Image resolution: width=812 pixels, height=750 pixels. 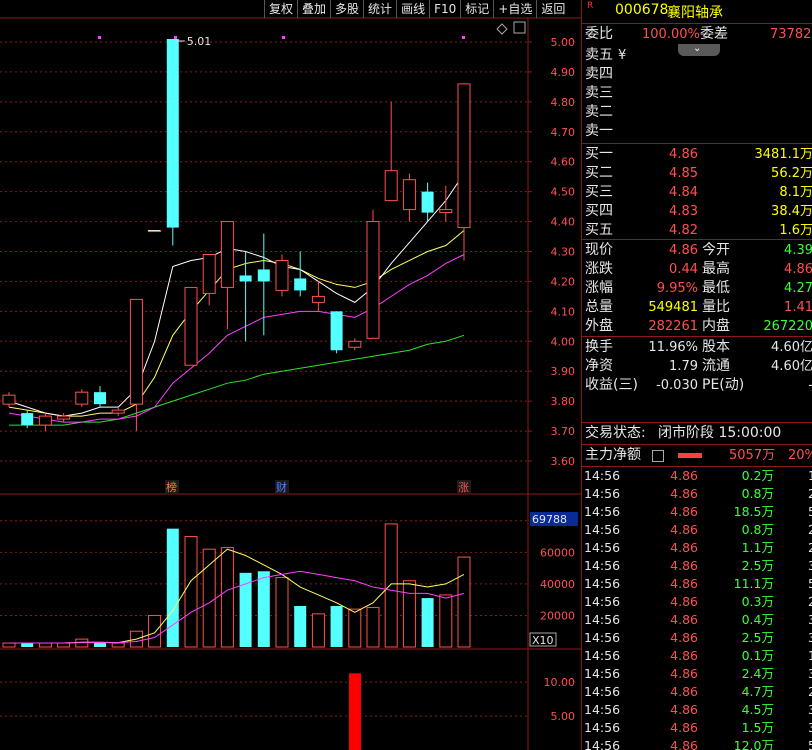 I want to click on toolbar-item: 多股, so click(x=346, y=9).